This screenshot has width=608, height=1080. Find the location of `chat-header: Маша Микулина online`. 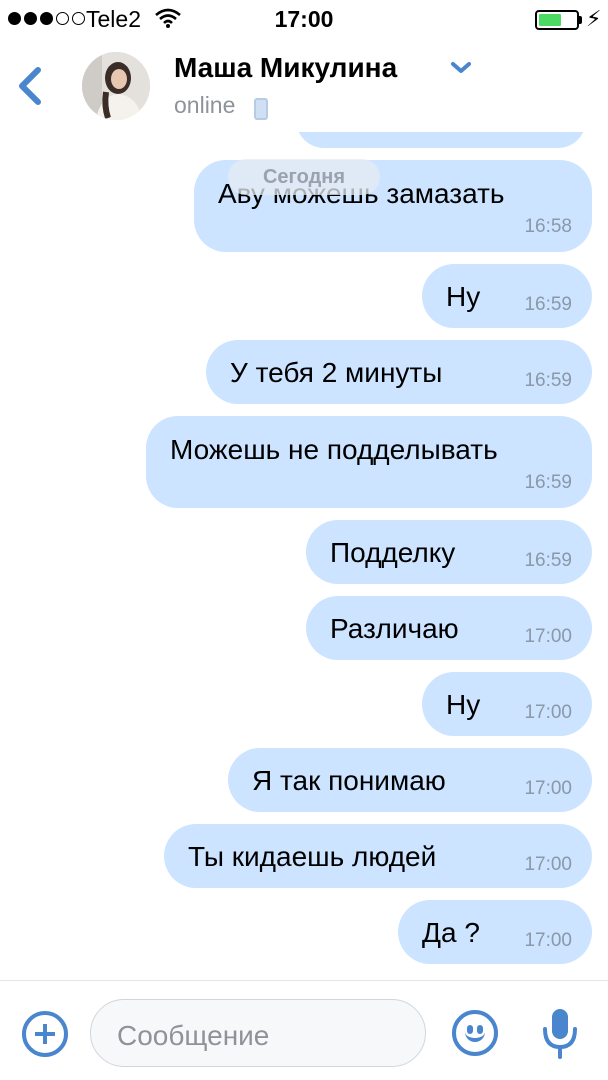

chat-header: Маша Микулина online is located at coordinates (304, 86).